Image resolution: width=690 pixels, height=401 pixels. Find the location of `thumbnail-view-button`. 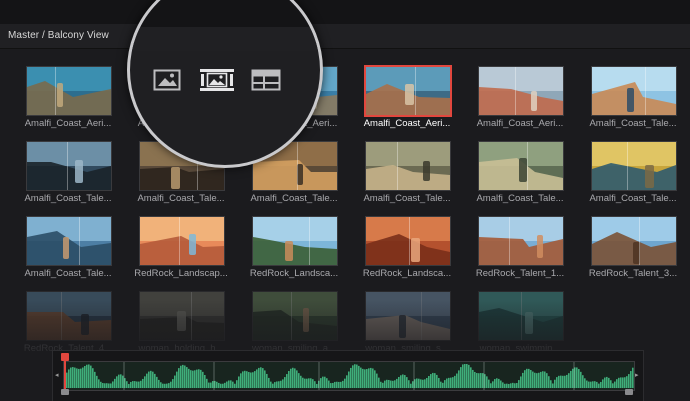

thumbnail-view-button is located at coordinates (167, 80).